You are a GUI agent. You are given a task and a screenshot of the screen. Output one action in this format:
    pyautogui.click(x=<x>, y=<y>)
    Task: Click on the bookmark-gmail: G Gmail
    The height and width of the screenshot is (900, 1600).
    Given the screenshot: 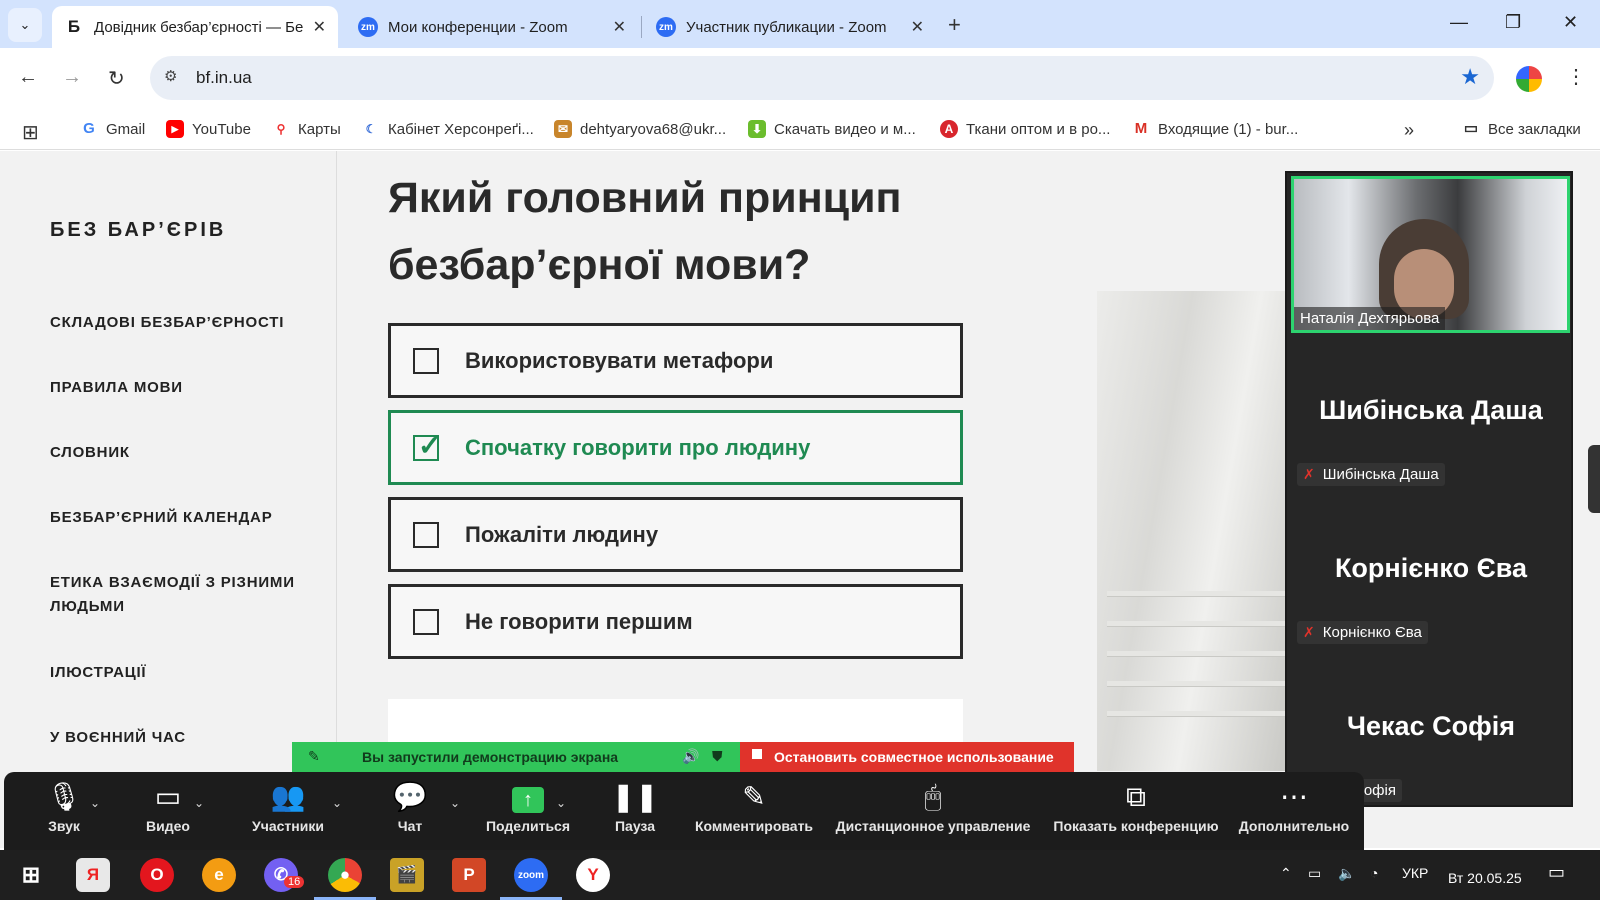 What is the action you would take?
    pyautogui.click(x=112, y=129)
    